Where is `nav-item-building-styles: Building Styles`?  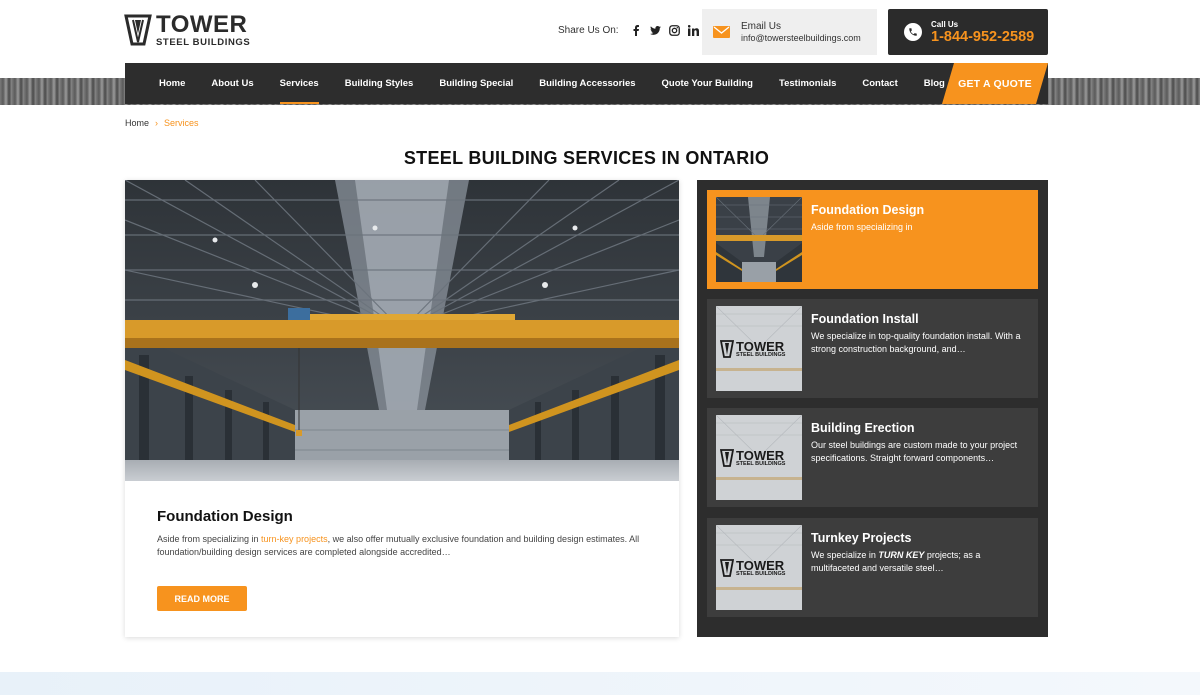 nav-item-building-styles: Building Styles is located at coordinates (379, 83).